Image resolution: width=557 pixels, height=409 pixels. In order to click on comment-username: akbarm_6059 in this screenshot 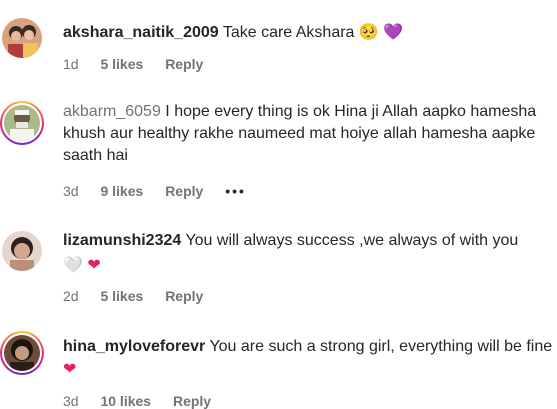, I will do `click(112, 111)`.